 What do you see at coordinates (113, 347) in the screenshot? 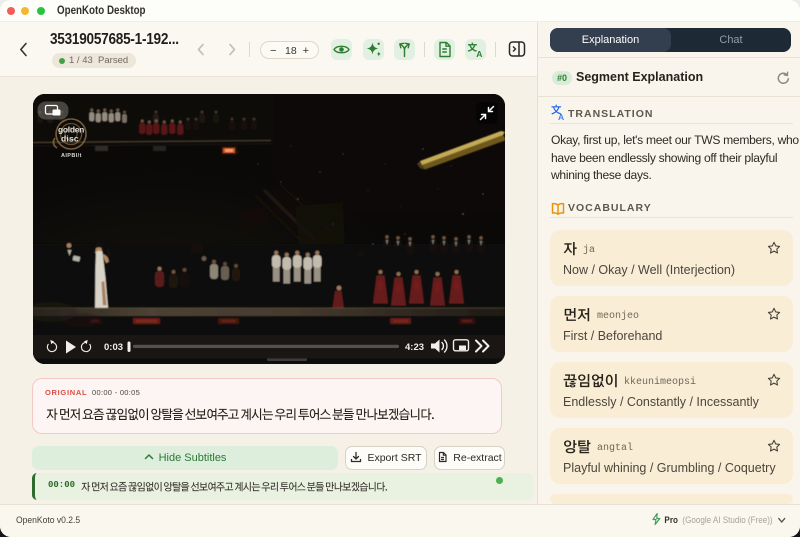
I see `svg-text: 0:03` at bounding box center [113, 347].